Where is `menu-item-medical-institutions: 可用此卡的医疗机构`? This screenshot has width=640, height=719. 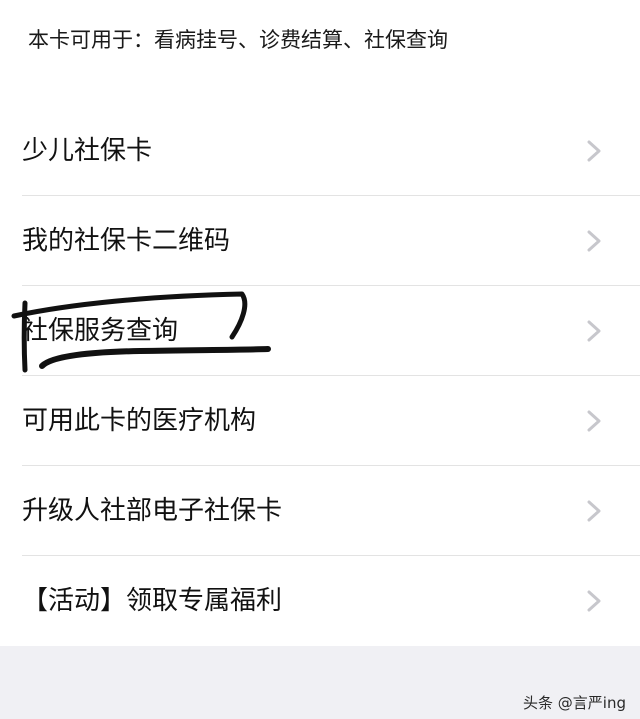
menu-item-medical-institutions: 可用此卡的医疗机构 is located at coordinates (331, 421).